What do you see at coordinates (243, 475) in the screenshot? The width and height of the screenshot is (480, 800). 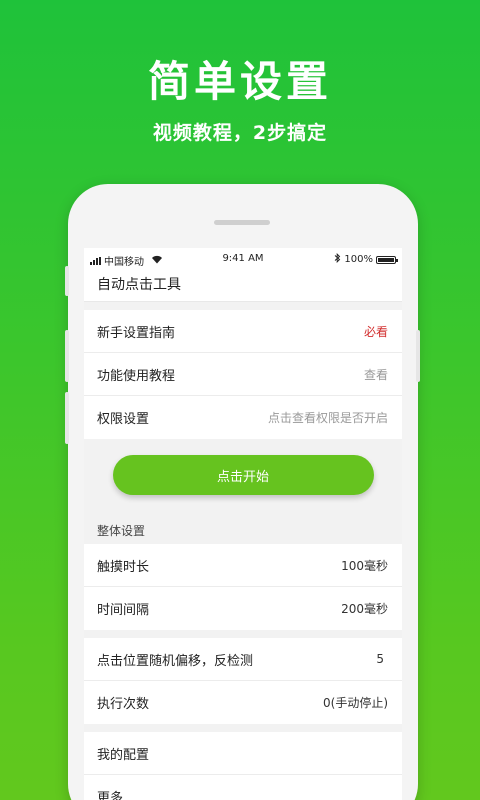 I see `start-button: 点击开始` at bounding box center [243, 475].